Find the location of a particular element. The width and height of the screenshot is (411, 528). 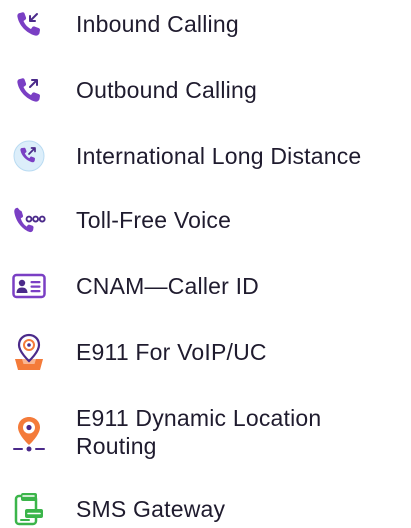

service-item-e911-voip-uc: E911 For VoIP/UC is located at coordinates (205, 352).